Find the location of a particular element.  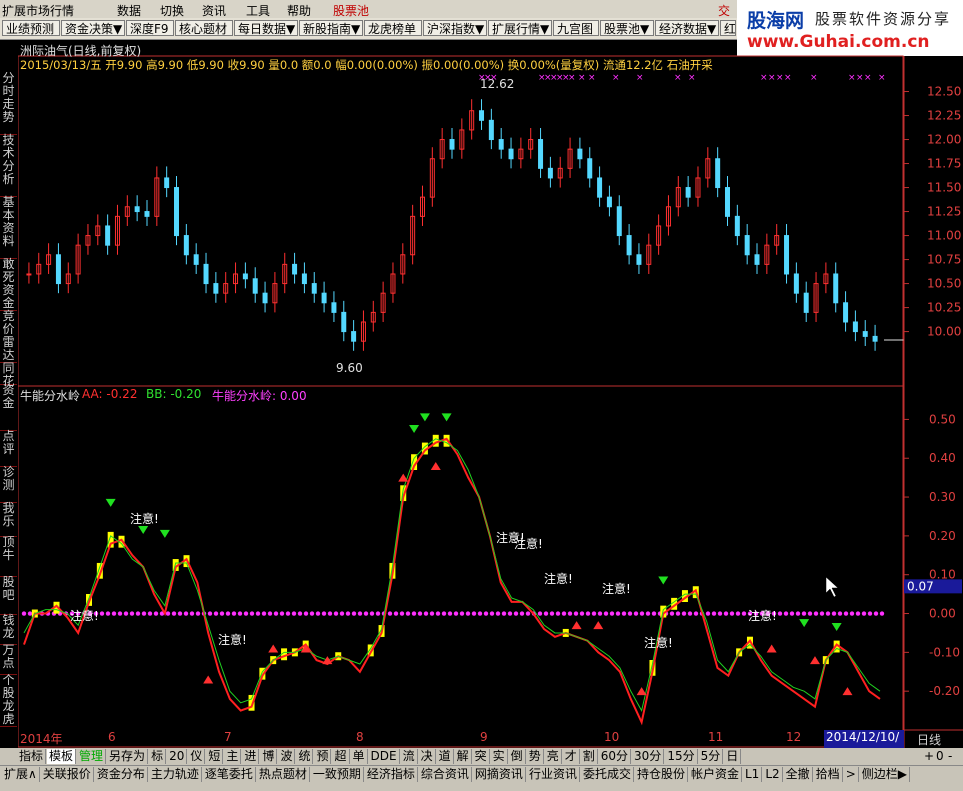

zoom-control-2: - is located at coordinates (950, 756).